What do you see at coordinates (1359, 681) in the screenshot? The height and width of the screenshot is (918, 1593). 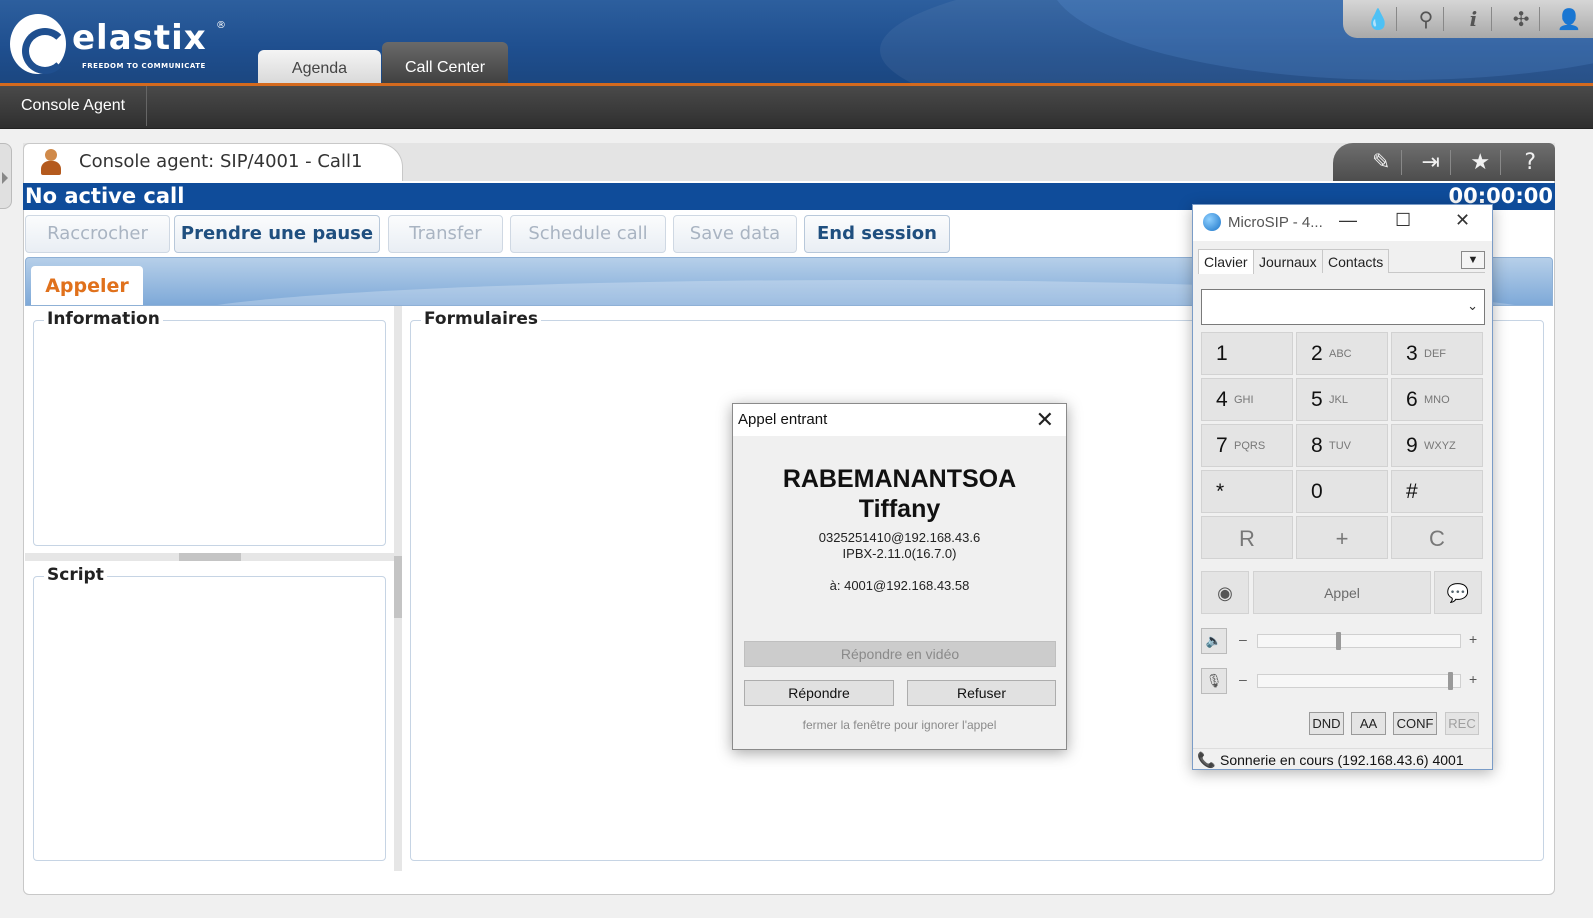 I see `mic-volume-slider` at bounding box center [1359, 681].